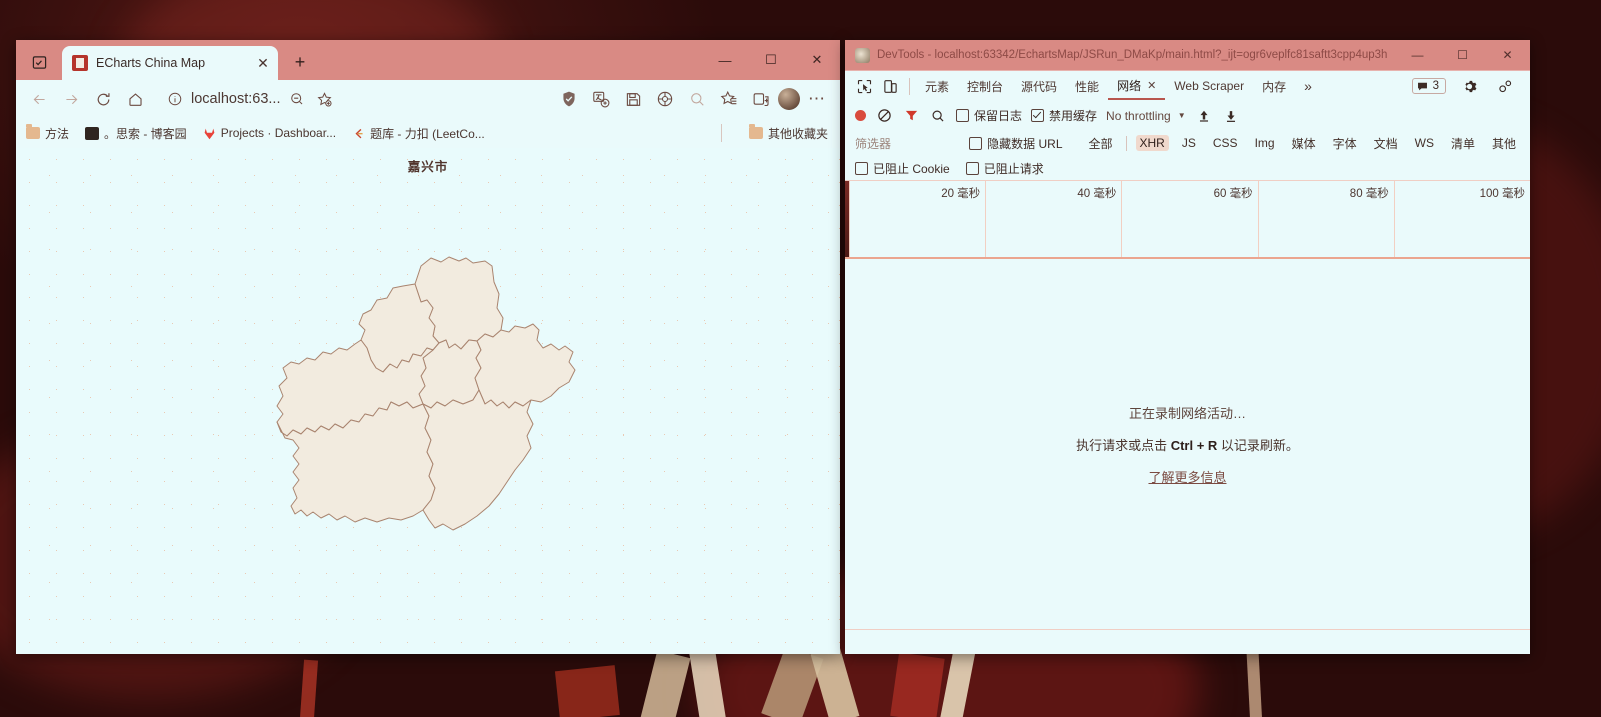 Image resolution: width=1601 pixels, height=717 pixels. Describe the element at coordinates (525, 366) in the screenshot. I see `map-region-pinghu` at that location.